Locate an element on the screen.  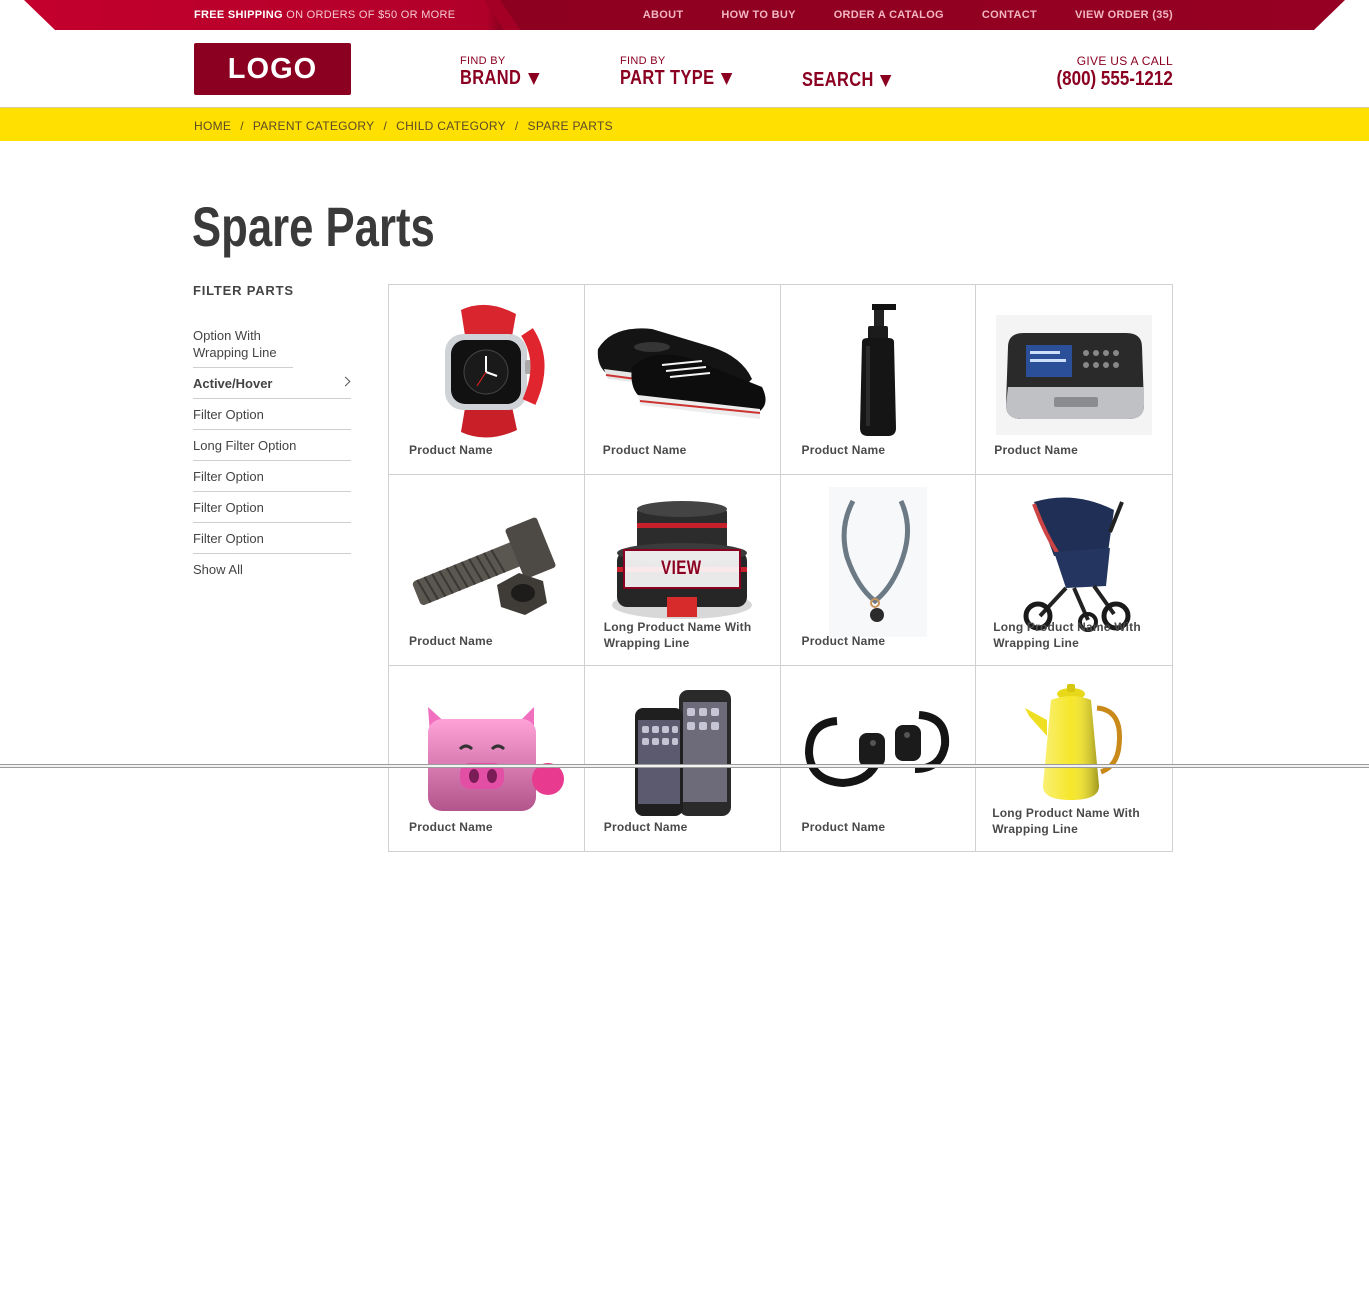
find-by-part-type-title: PART TYPE is located at coordinates (676, 78).